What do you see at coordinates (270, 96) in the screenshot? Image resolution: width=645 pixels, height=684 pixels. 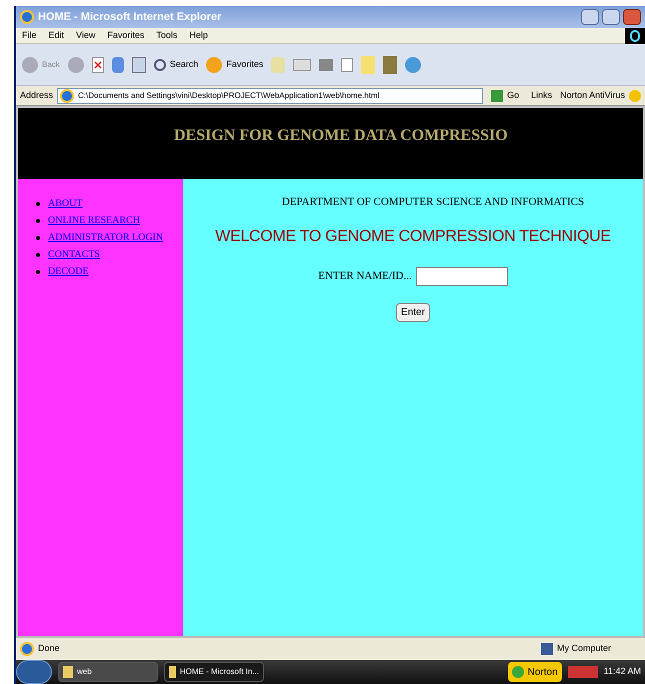 I see `address-field: C:\Documents and Settings\vini\Desktop\PROJECT\WebApplication1\web\home.html` at bounding box center [270, 96].